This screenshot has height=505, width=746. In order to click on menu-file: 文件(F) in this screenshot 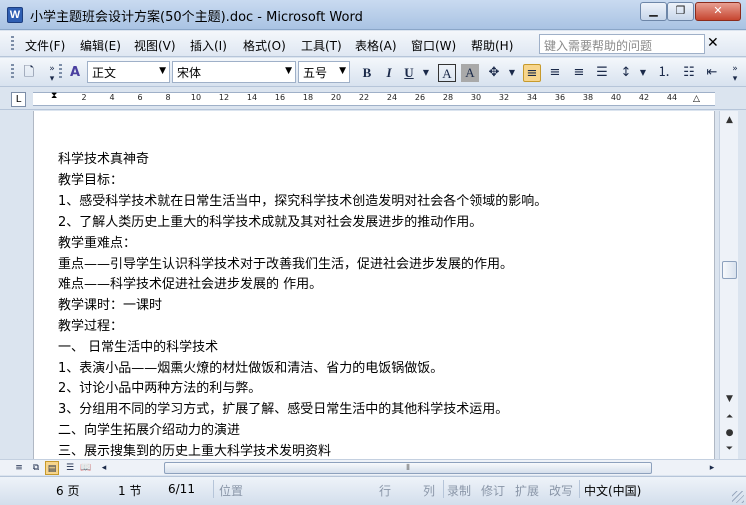, I will do `click(45, 45)`.